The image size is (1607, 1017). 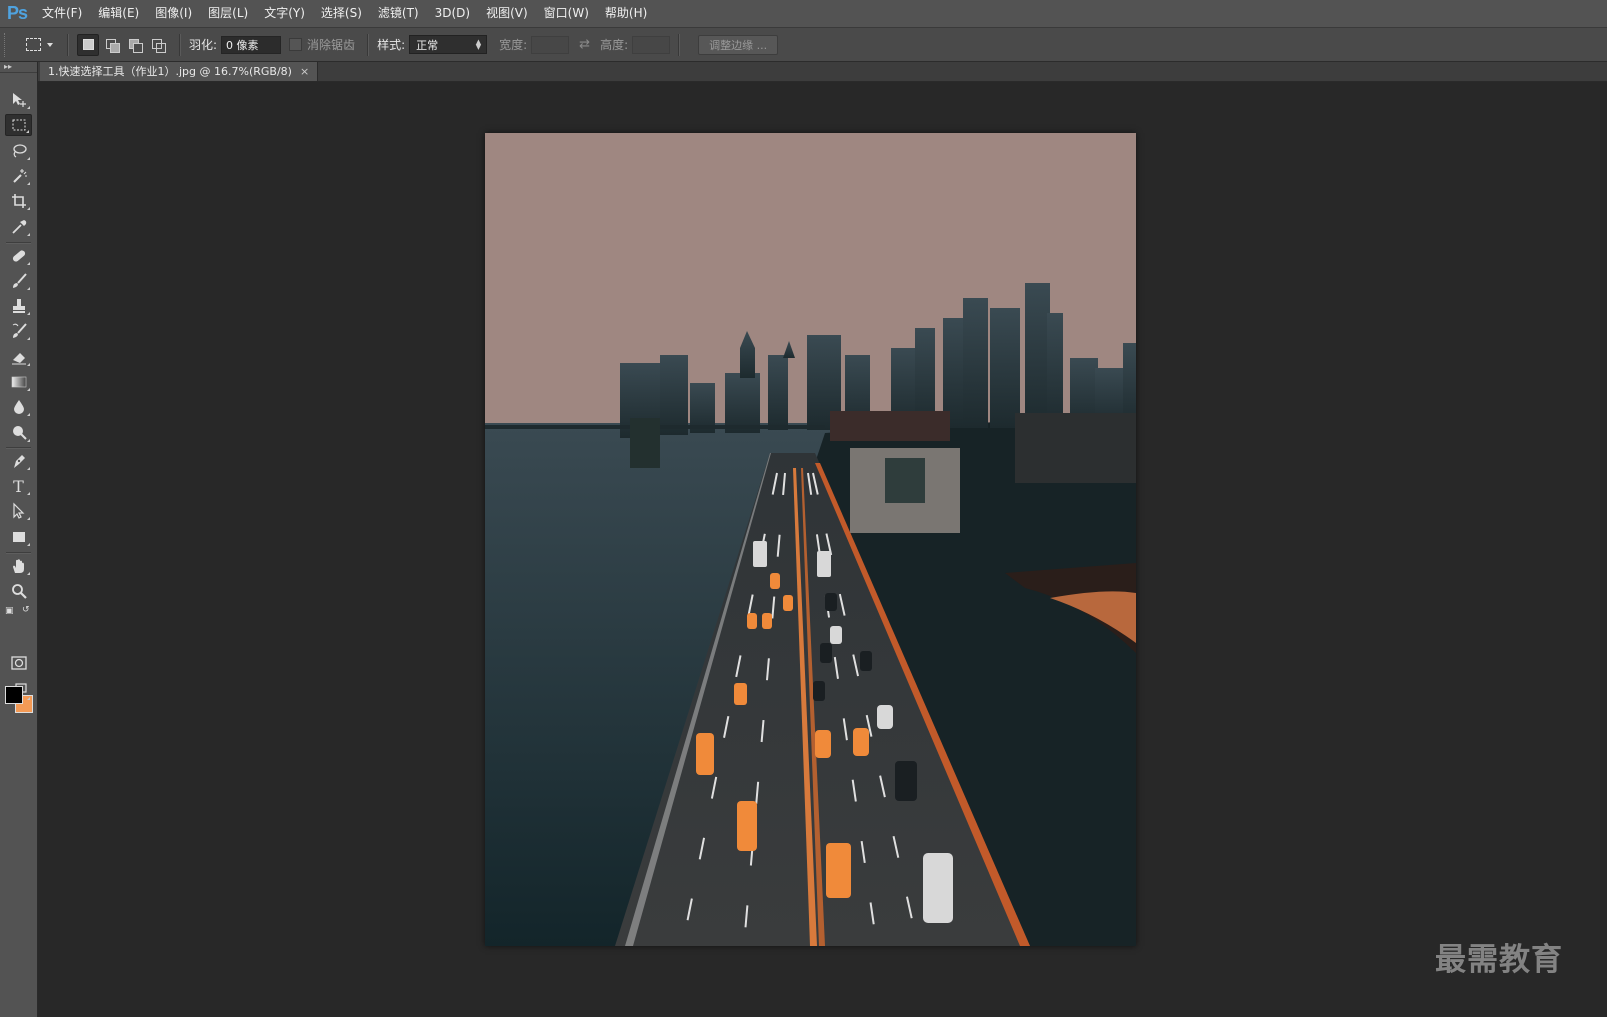 I want to click on zoom-tool, so click(x=18, y=591).